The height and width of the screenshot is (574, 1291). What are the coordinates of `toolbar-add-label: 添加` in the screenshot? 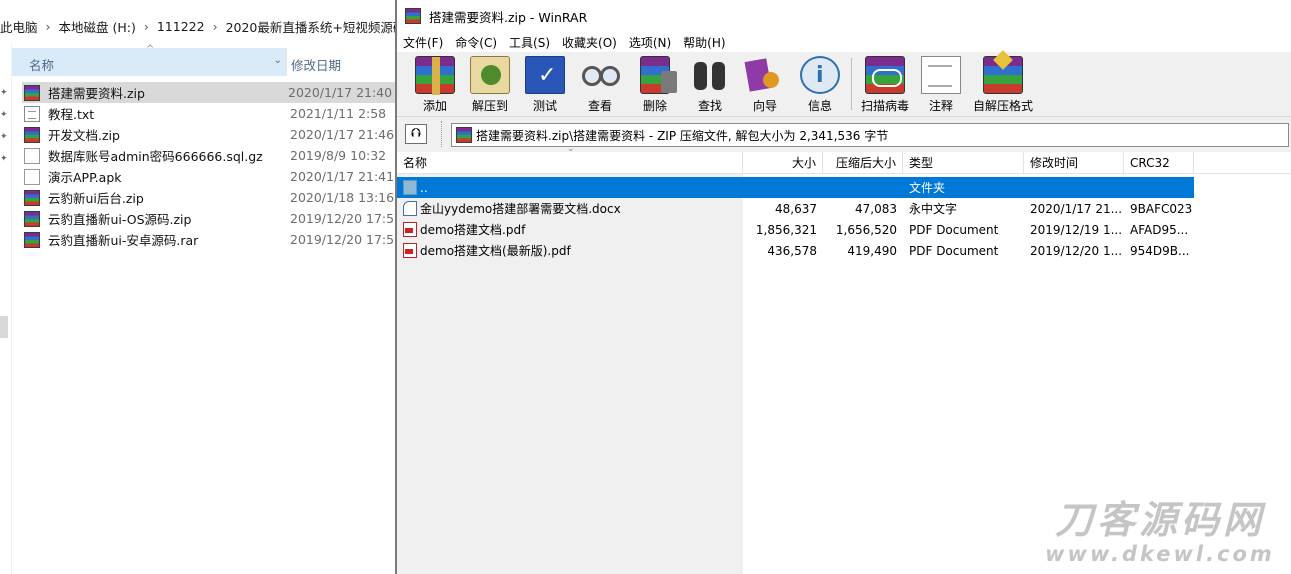 It's located at (434, 106).